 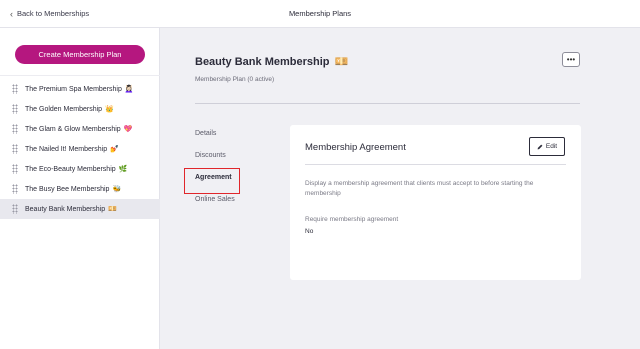 I want to click on sidebar-plan-item: The Premium Spa Membership 💆🏻‍♀️, so click(x=80, y=89).